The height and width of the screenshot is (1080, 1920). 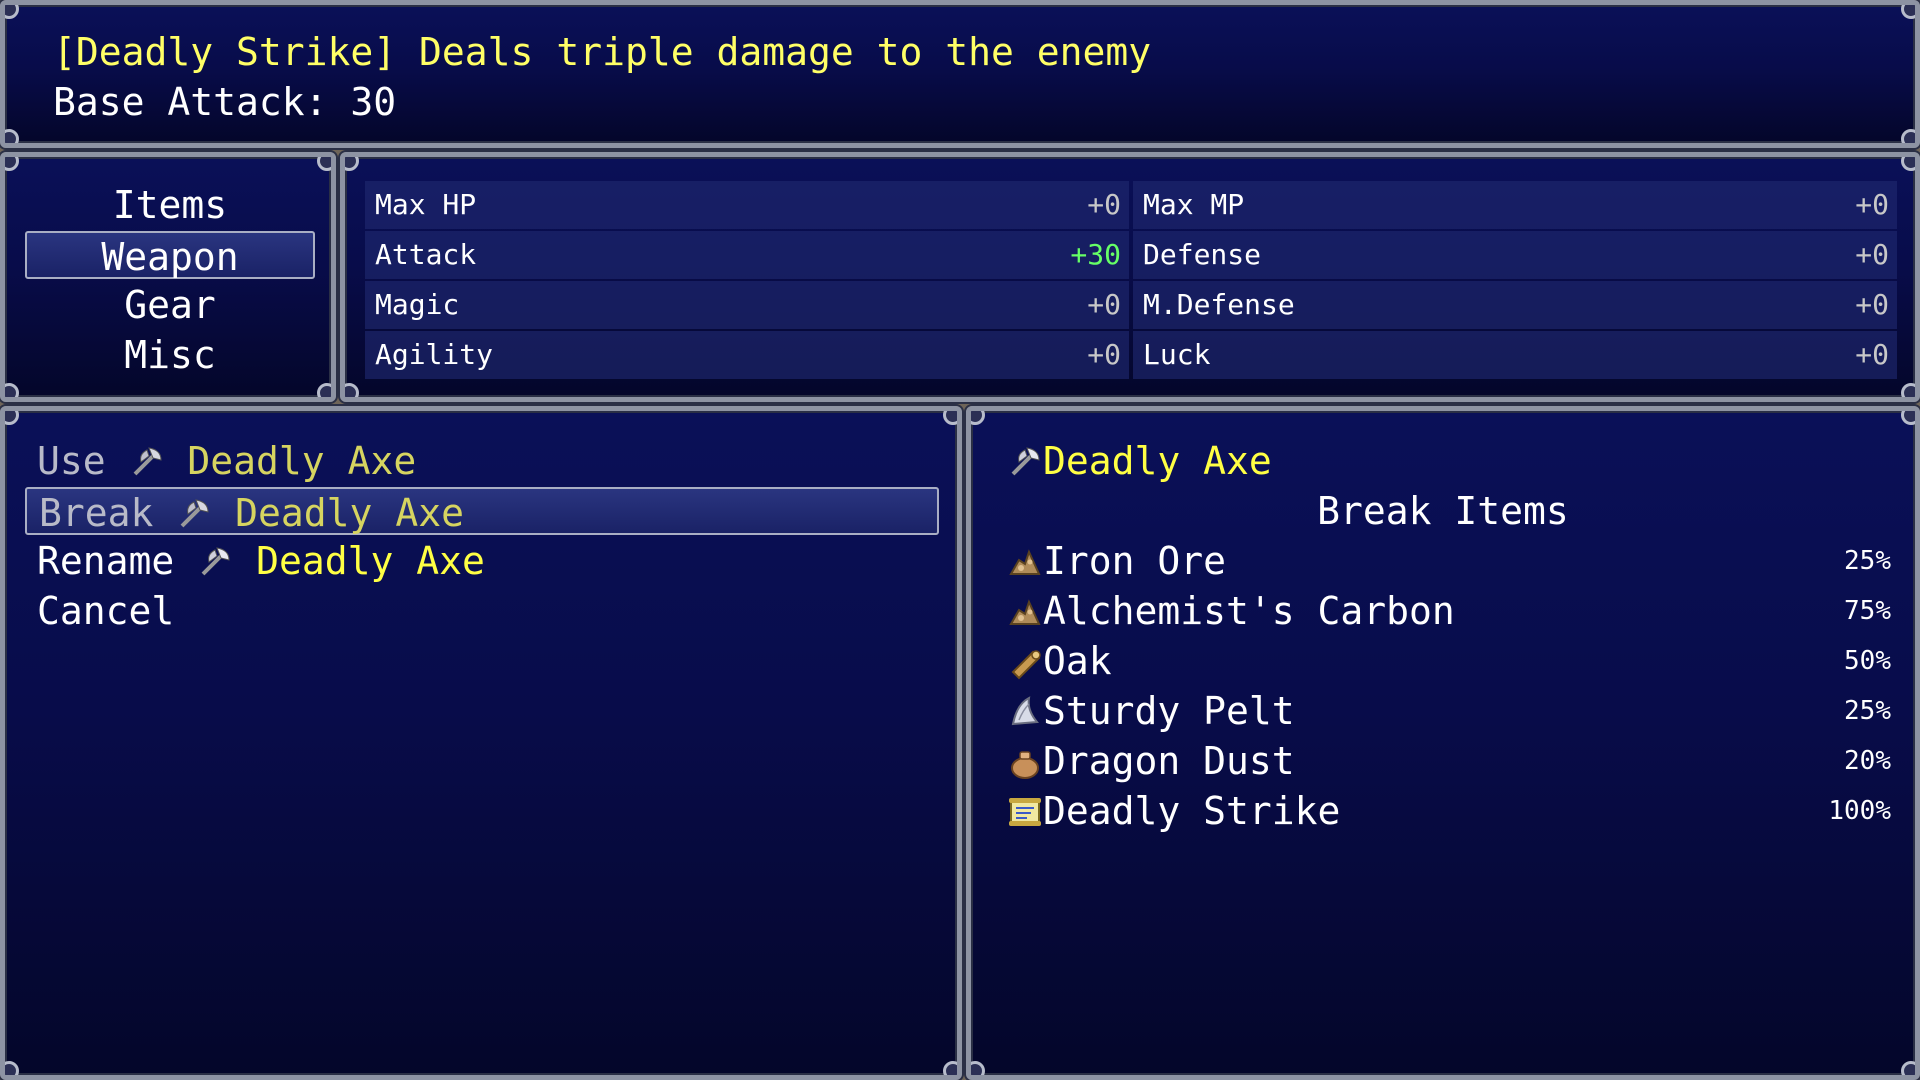 What do you see at coordinates (1025, 811) in the screenshot?
I see `scroll-icon` at bounding box center [1025, 811].